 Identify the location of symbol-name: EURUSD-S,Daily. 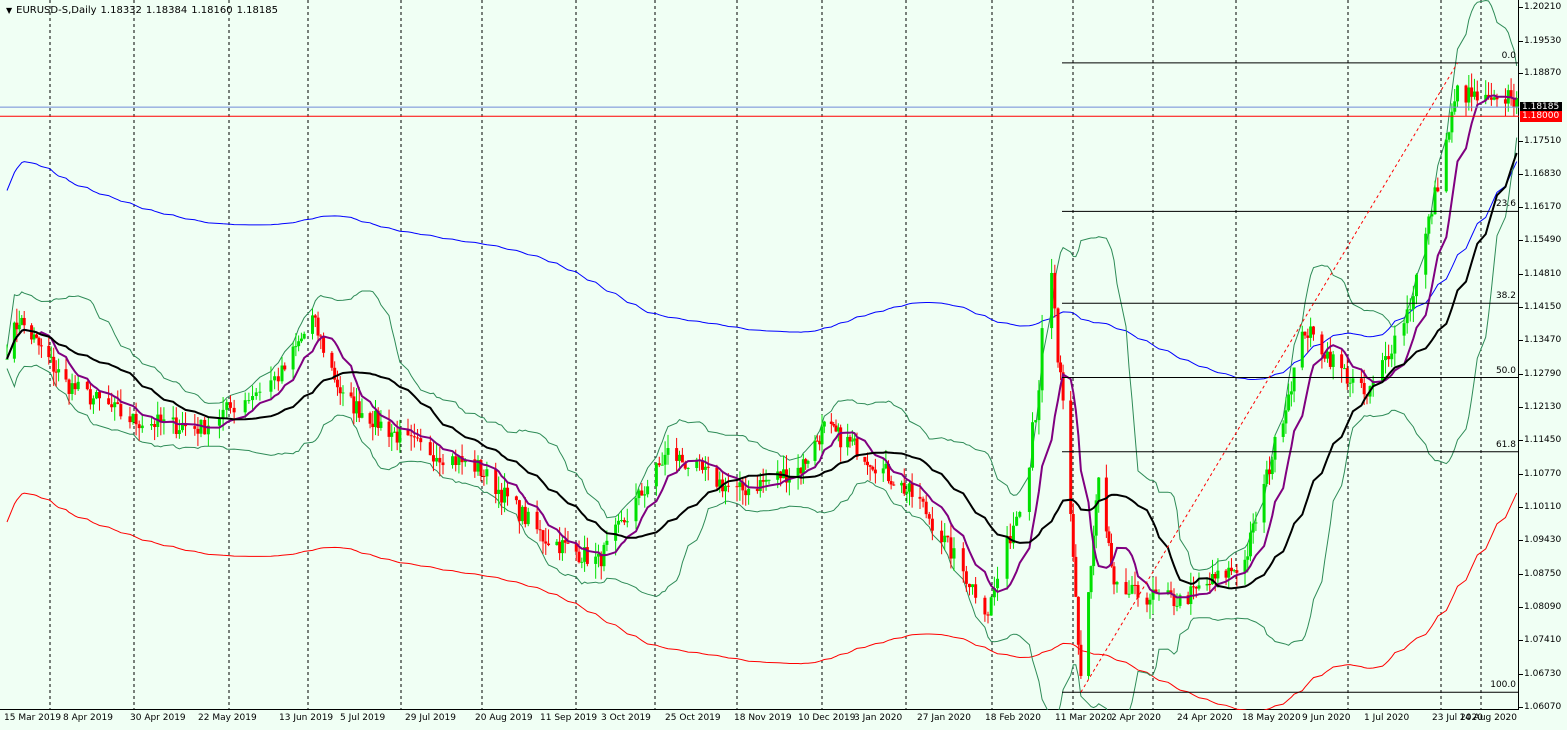
(56, 10).